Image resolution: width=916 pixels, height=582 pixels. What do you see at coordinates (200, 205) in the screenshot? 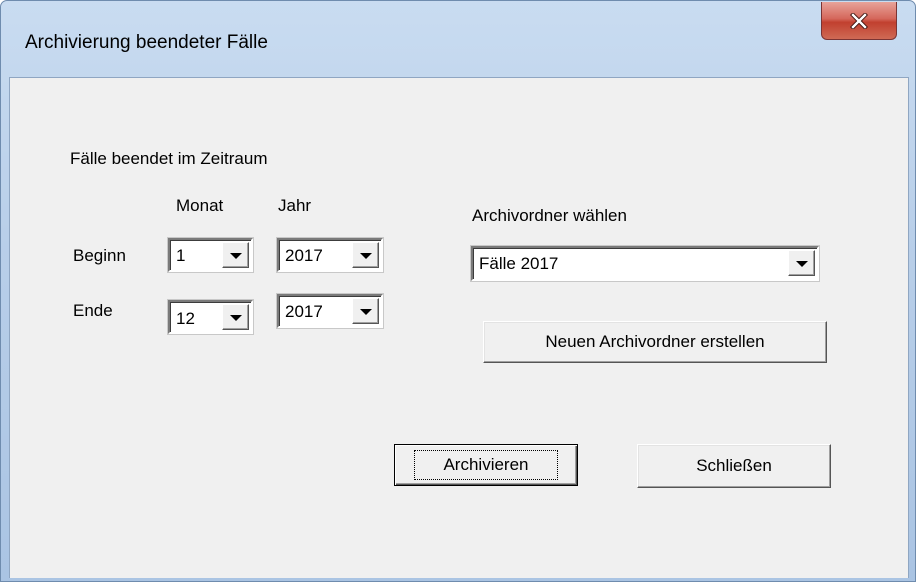
I see `month-column-header: Monat` at bounding box center [200, 205].